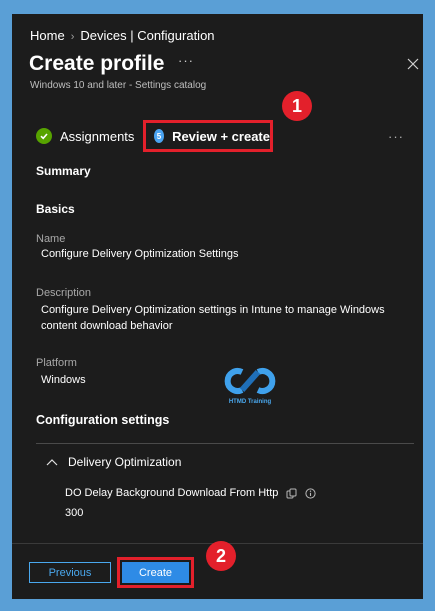 The width and height of the screenshot is (435, 611). I want to click on breadcrumb-home-link: Home, so click(47, 35).